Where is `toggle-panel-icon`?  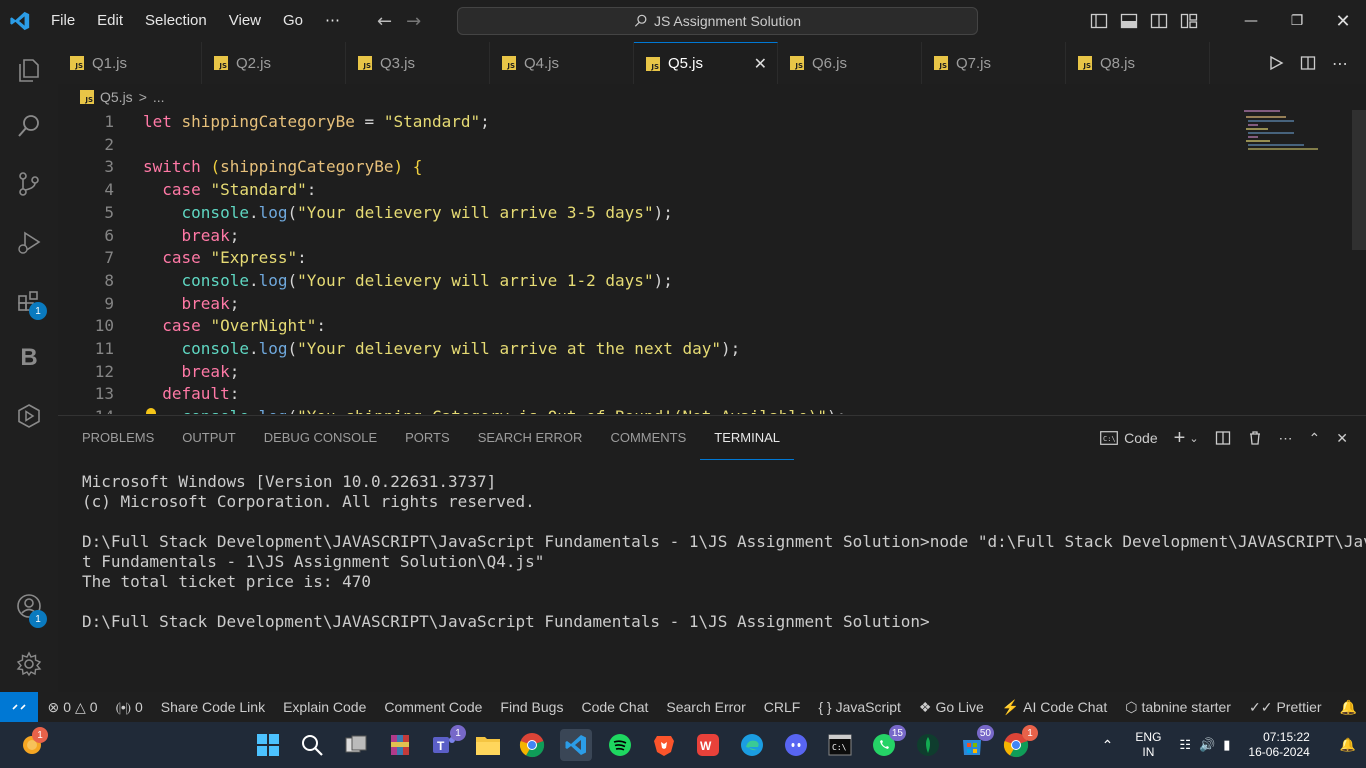
toggle-panel-icon is located at coordinates (1129, 21).